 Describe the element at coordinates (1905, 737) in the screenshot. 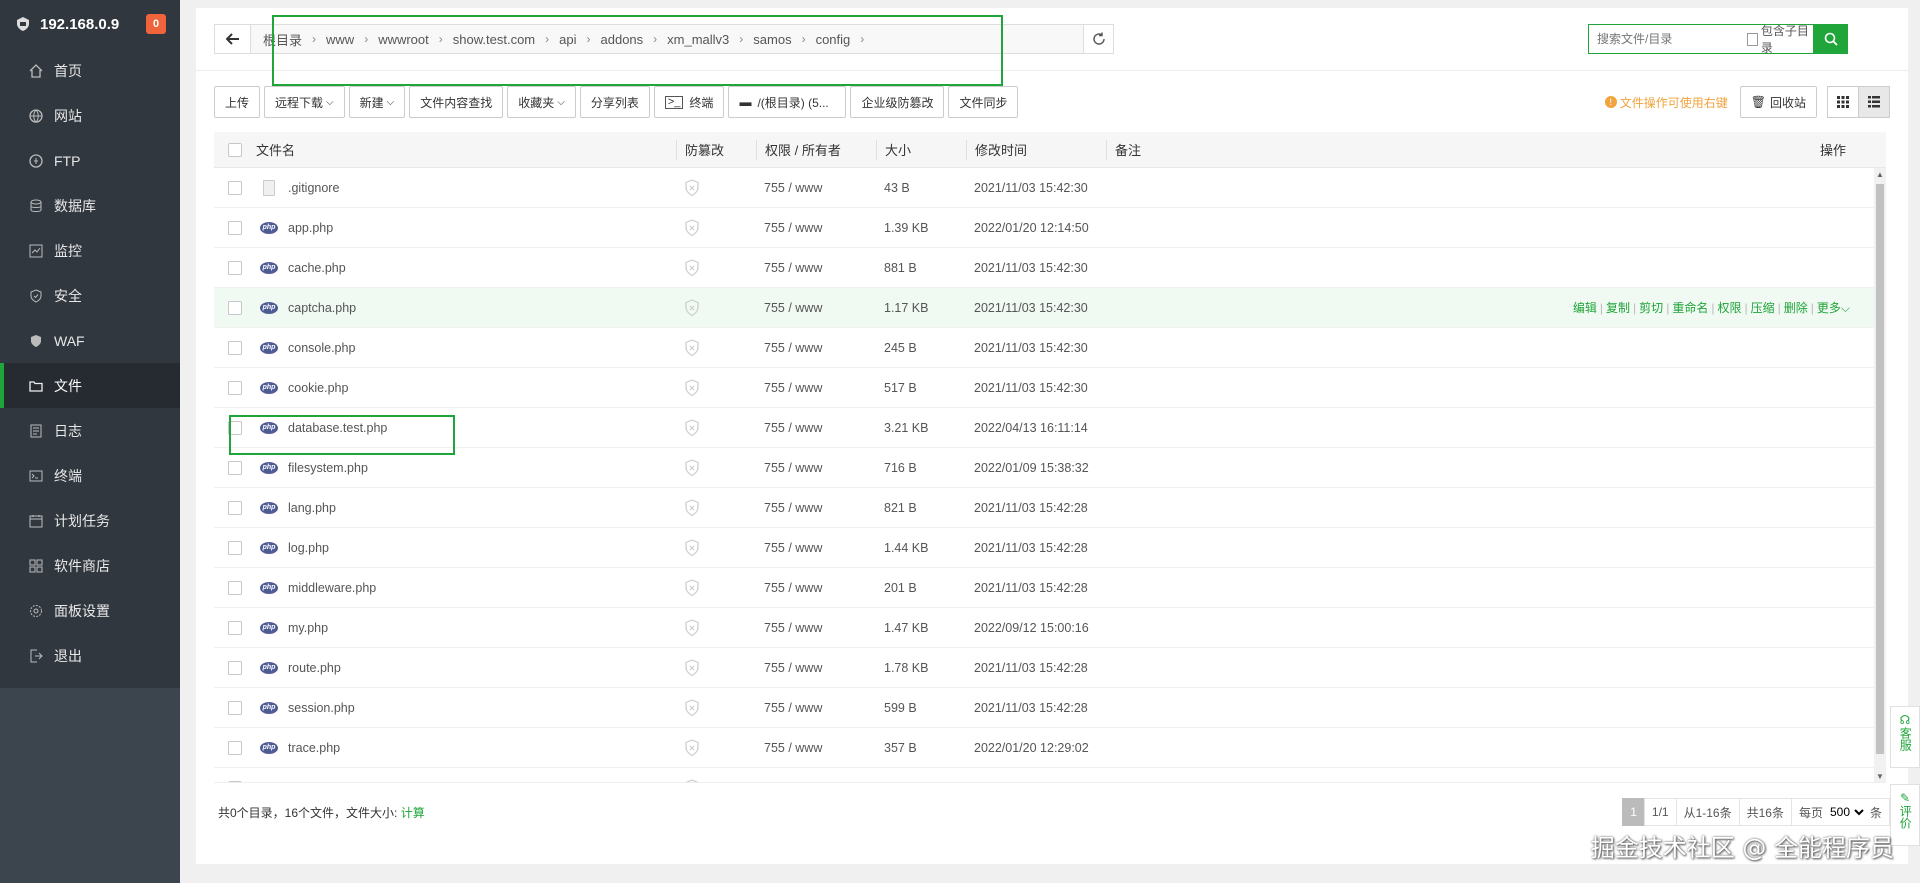

I see `customer-service-button: ☊ 客服` at that location.